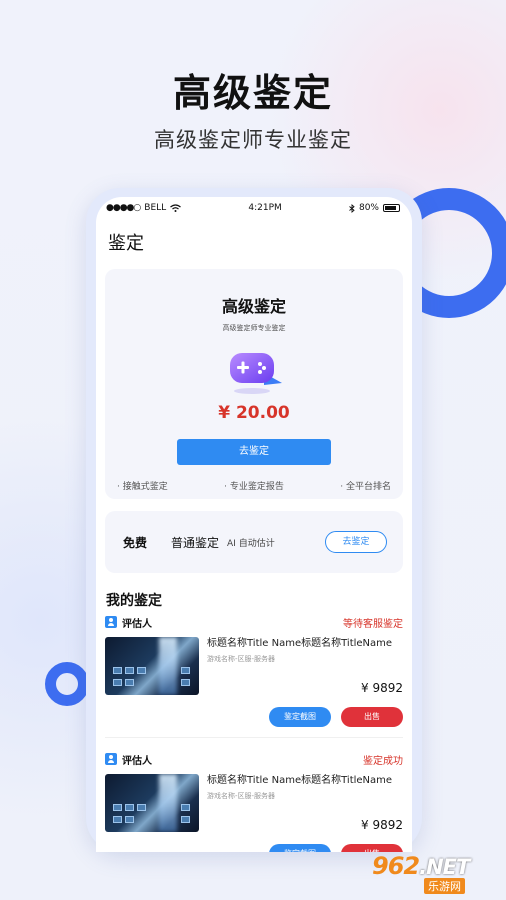 The image size is (506, 900). Describe the element at coordinates (383, 761) in the screenshot. I see `record-status: 鉴定成功` at that location.